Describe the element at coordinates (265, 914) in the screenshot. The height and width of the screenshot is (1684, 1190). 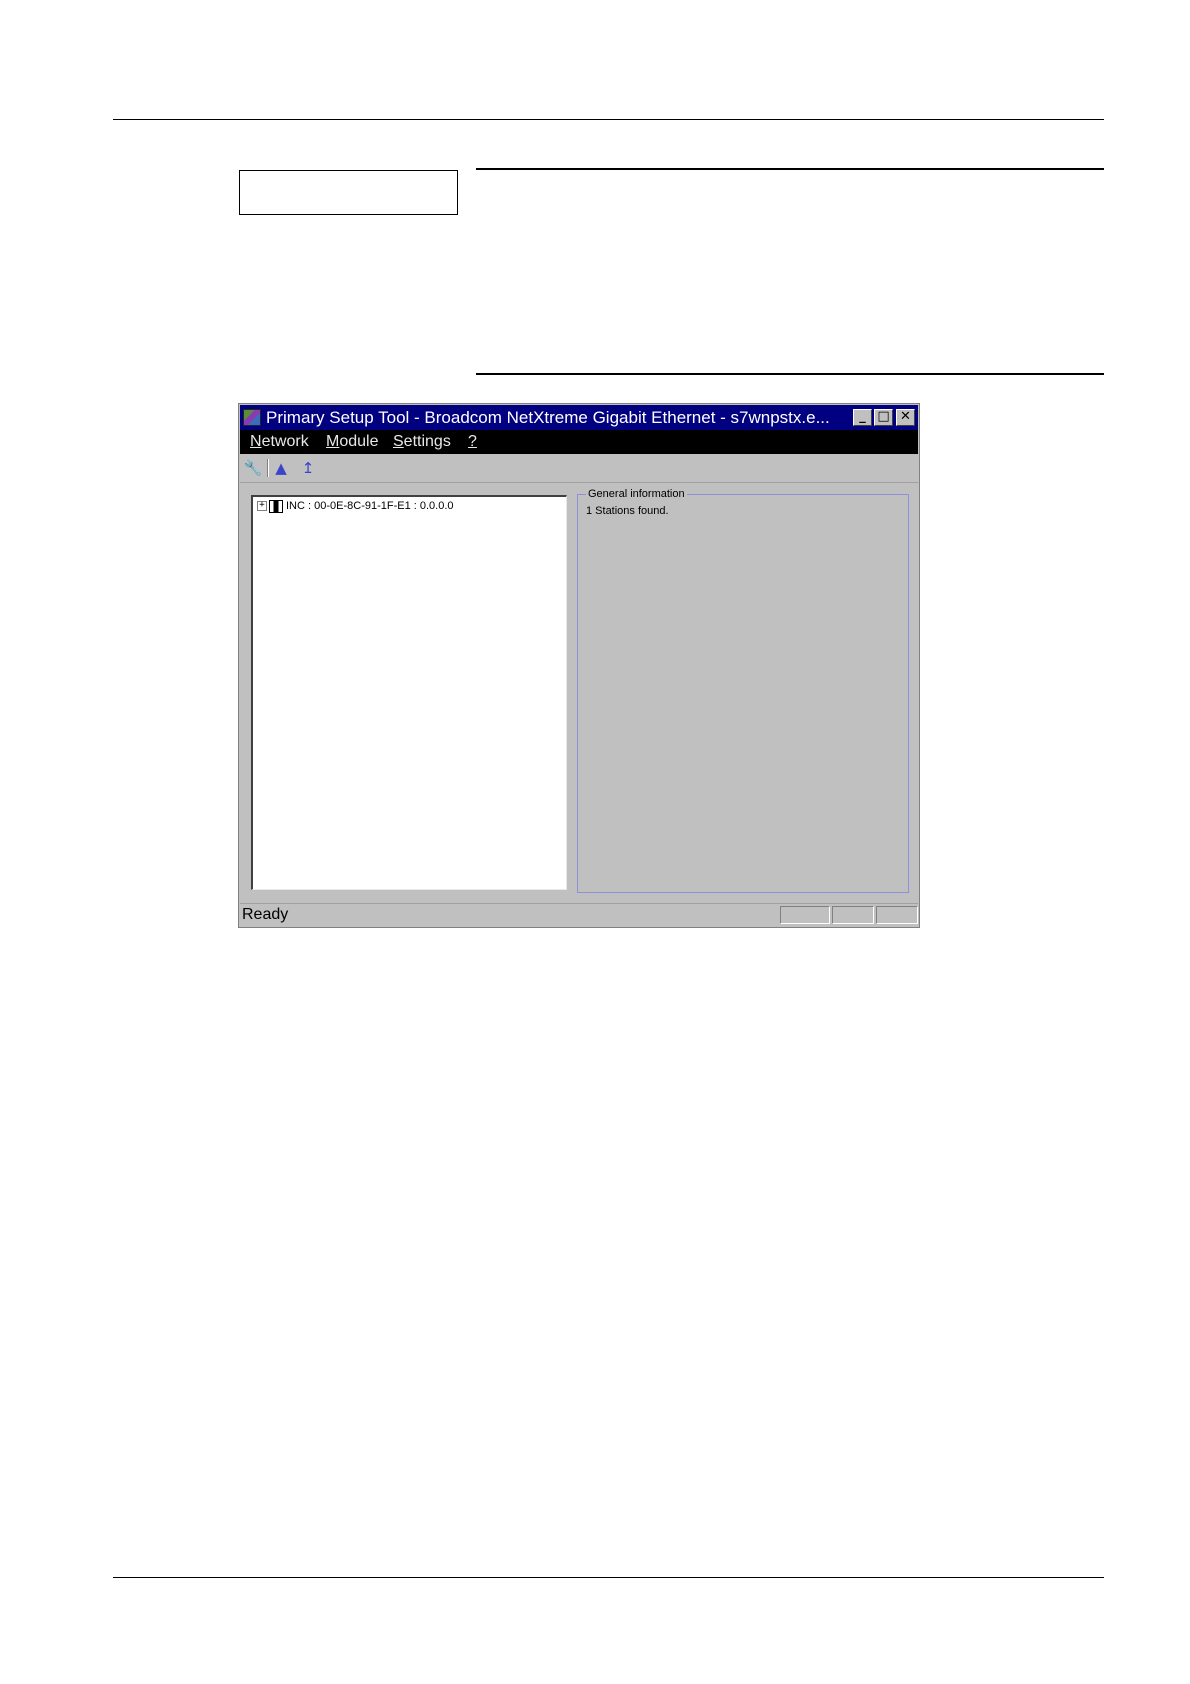
I see `status-text: Ready` at that location.